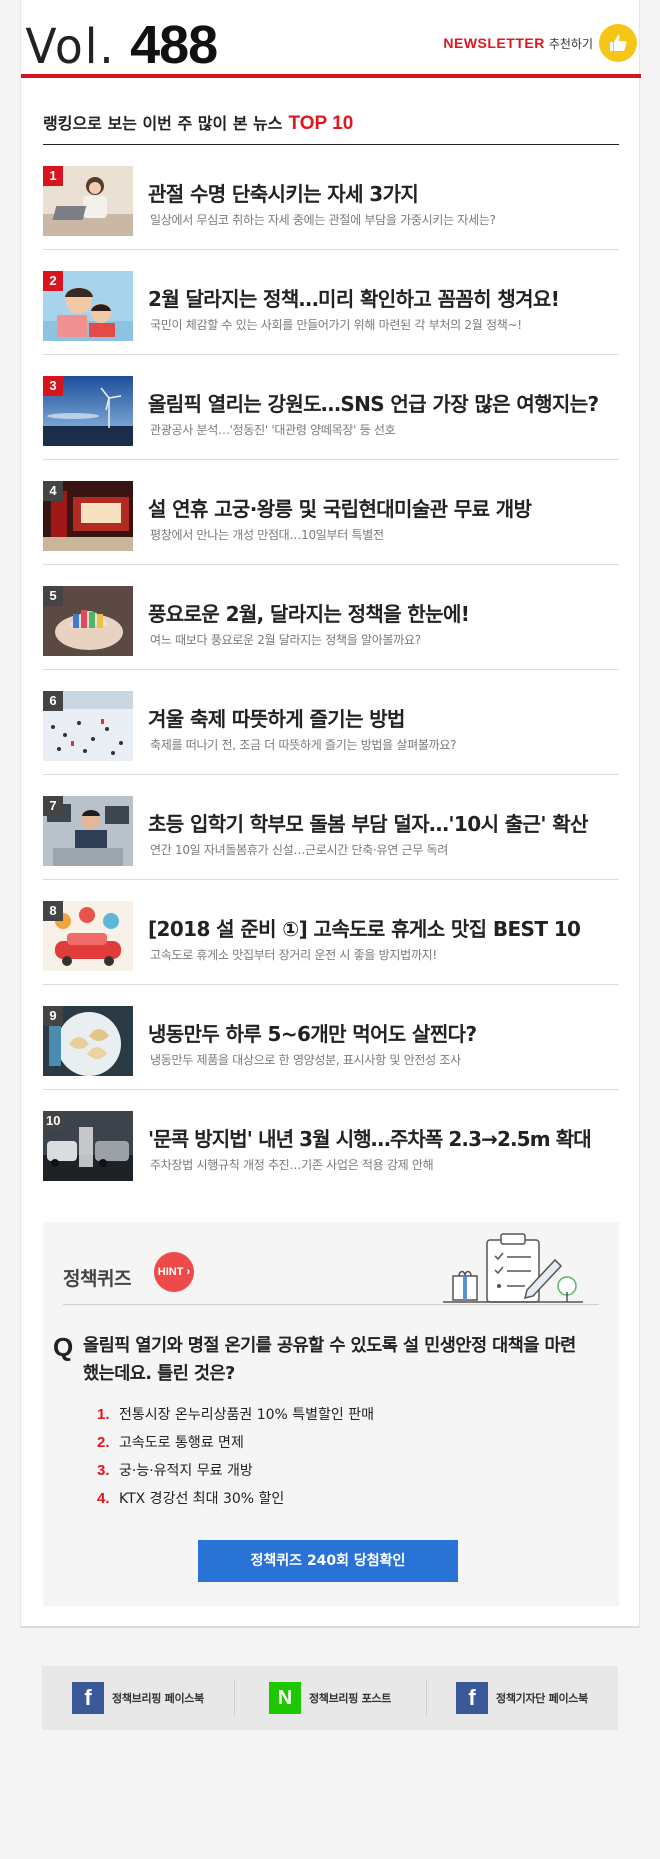 This screenshot has width=660, height=1859. What do you see at coordinates (97, 1279) in the screenshot?
I see `quiz-title: 정책퀴즈` at bounding box center [97, 1279].